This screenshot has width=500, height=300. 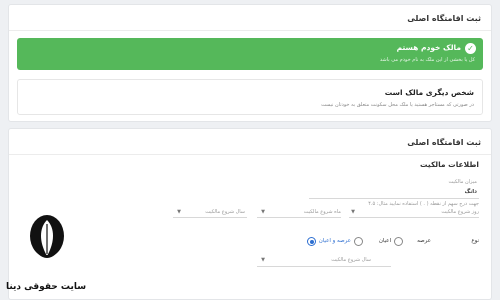 What do you see at coordinates (460, 212) in the screenshot?
I see `start-day-label: روز شروع مالکیت` at bounding box center [460, 212].